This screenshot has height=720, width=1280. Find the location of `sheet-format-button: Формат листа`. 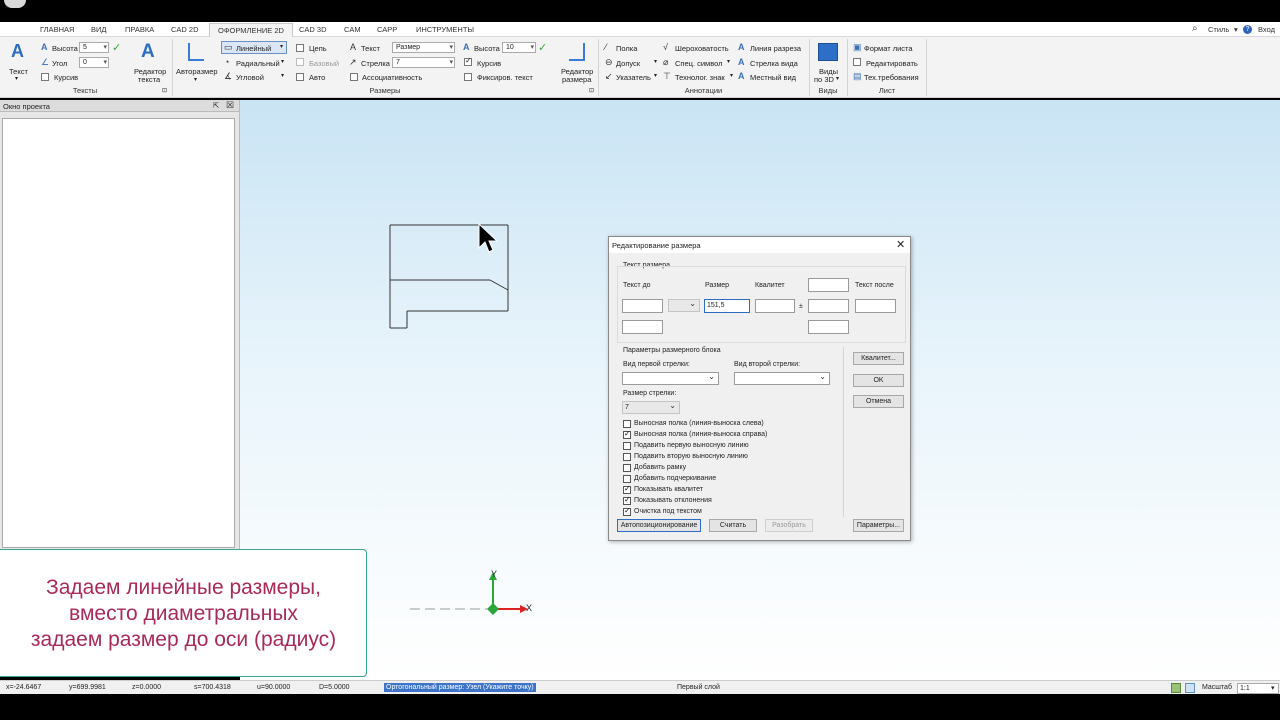

sheet-format-button: Формат листа is located at coordinates (888, 48).